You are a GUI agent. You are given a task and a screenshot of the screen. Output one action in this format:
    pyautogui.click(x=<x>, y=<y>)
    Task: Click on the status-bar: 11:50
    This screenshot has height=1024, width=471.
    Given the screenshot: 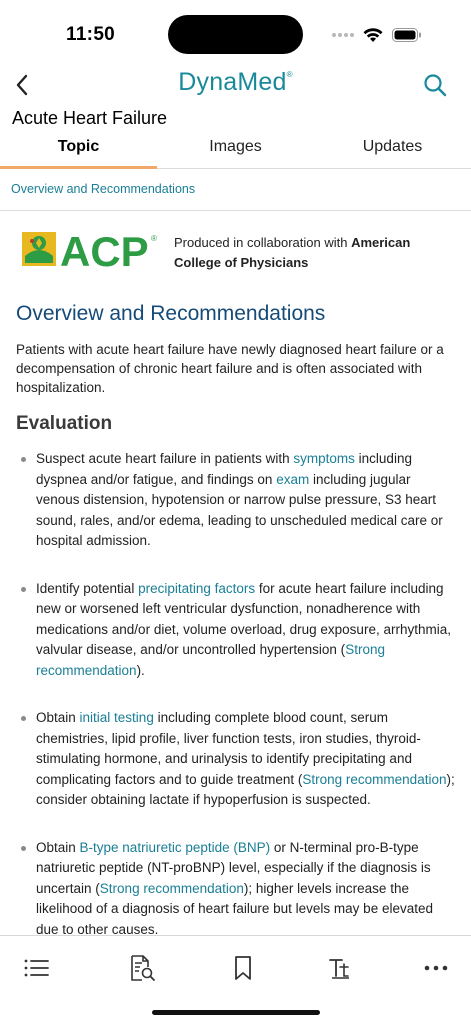 What is the action you would take?
    pyautogui.click(x=235, y=32)
    